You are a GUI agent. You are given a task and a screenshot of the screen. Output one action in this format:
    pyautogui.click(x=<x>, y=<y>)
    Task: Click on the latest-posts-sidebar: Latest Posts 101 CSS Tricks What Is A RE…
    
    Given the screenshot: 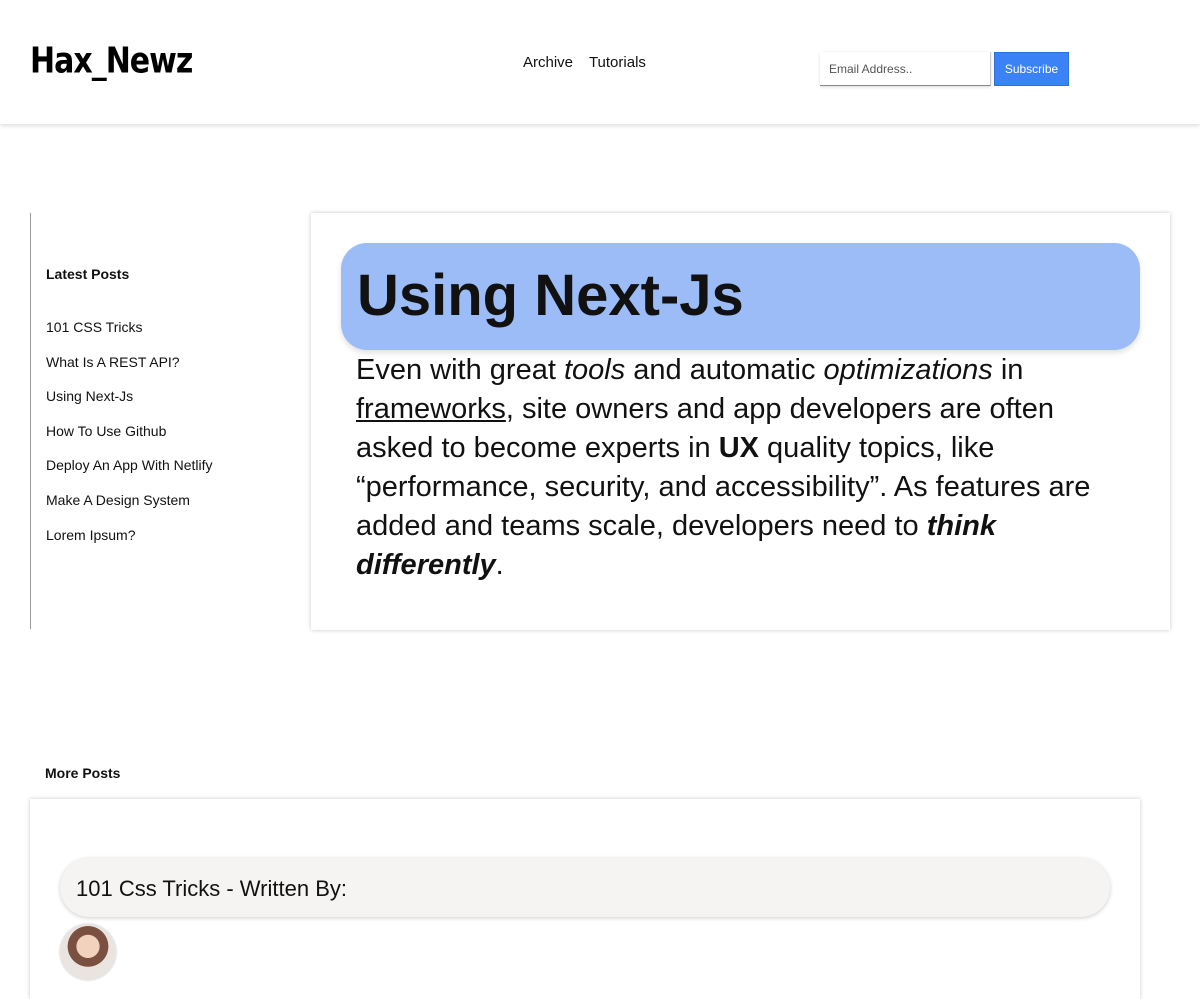 What is the action you would take?
    pyautogui.click(x=160, y=421)
    